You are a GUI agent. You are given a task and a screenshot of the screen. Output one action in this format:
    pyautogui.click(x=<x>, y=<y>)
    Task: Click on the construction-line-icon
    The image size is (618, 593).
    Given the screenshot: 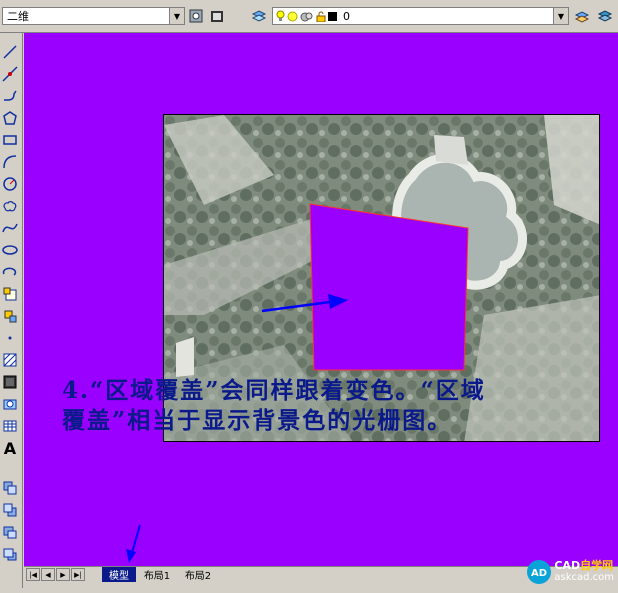 What is the action you would take?
    pyautogui.click(x=10, y=74)
    